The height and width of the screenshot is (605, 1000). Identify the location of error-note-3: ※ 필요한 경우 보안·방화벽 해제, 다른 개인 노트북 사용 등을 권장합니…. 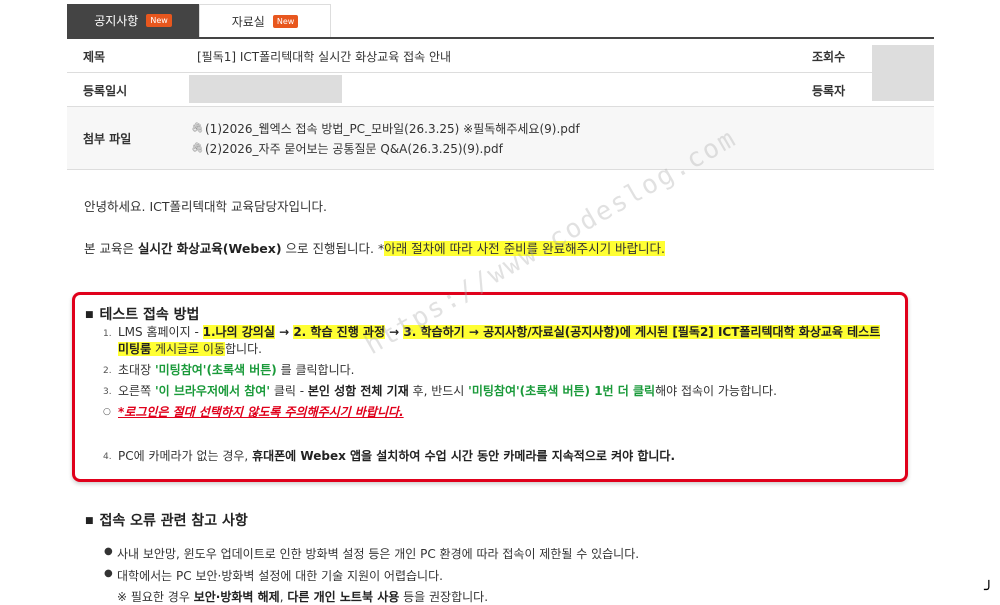
(302, 596).